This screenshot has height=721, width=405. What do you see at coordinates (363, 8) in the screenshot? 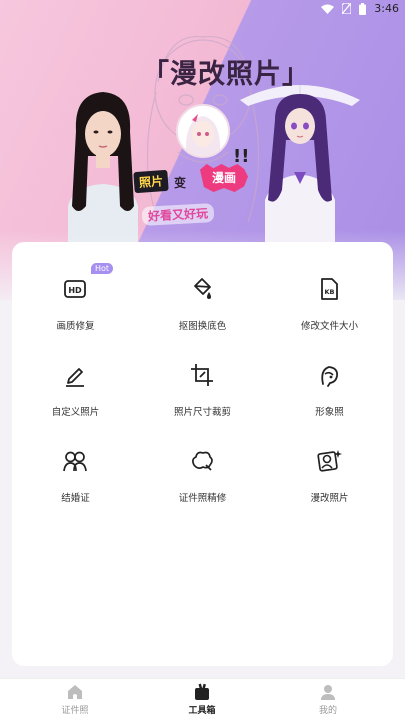
I see `battery-icon` at bounding box center [363, 8].